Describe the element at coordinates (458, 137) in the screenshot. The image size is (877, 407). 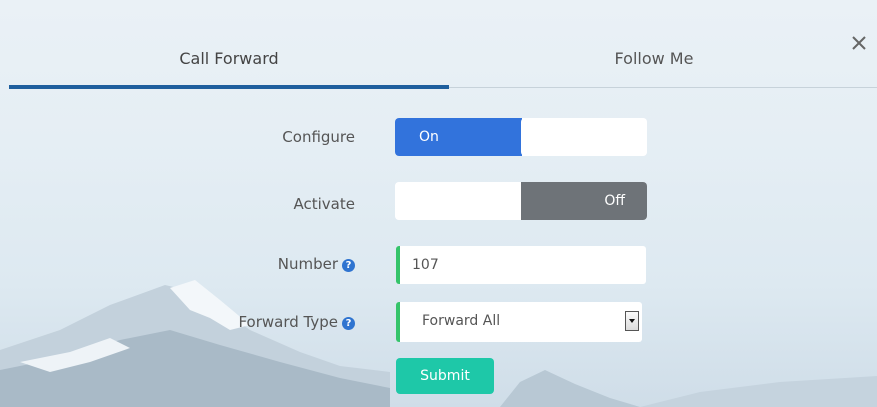
I see `toggle-on-segment: On` at that location.